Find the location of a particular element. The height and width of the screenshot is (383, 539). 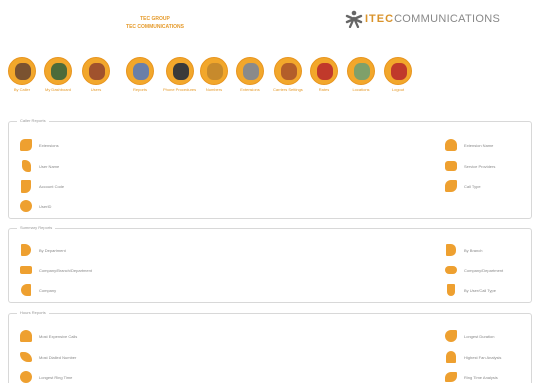

summary-reports-title: Summary Reports is located at coordinates (36, 227).